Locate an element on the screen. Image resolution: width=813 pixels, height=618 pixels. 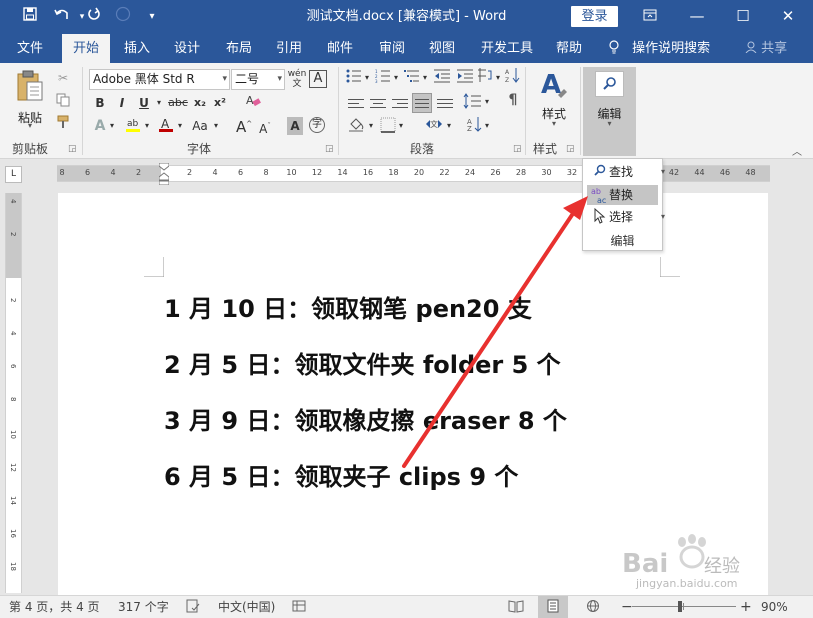
tab-file: 文件 is located at coordinates (30, 48).